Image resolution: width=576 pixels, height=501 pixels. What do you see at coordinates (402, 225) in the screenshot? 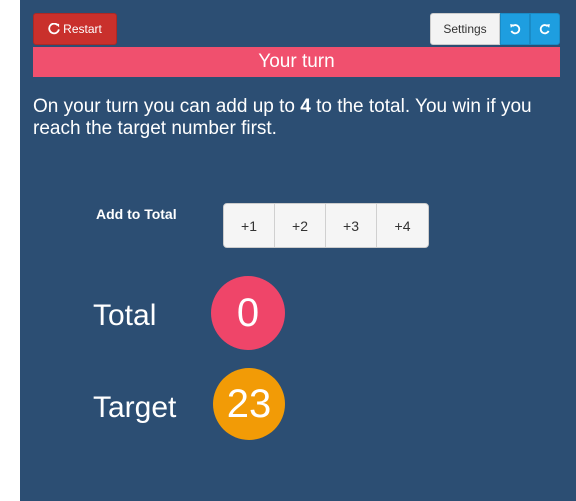
I see `add-4-button: +4` at bounding box center [402, 225].